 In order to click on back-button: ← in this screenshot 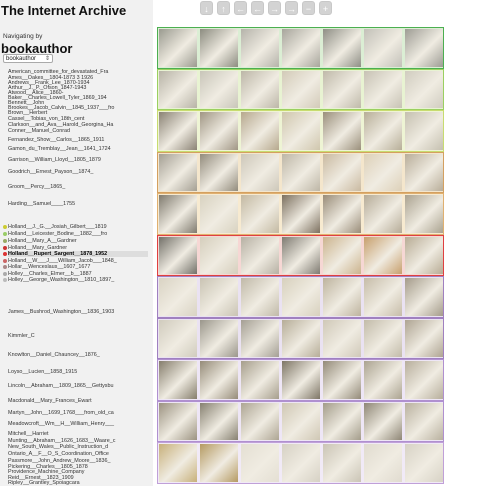, I will do `click(257, 8)`.